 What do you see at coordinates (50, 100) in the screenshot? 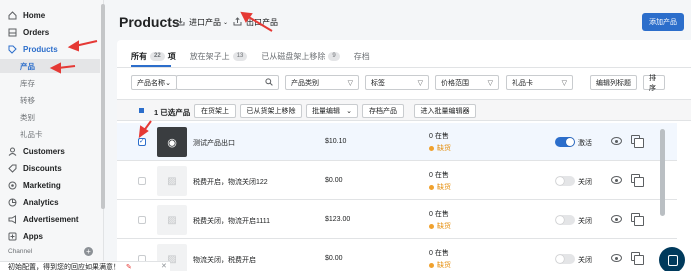
I see `sidebar-subitem-transfers: 转移` at bounding box center [50, 100].